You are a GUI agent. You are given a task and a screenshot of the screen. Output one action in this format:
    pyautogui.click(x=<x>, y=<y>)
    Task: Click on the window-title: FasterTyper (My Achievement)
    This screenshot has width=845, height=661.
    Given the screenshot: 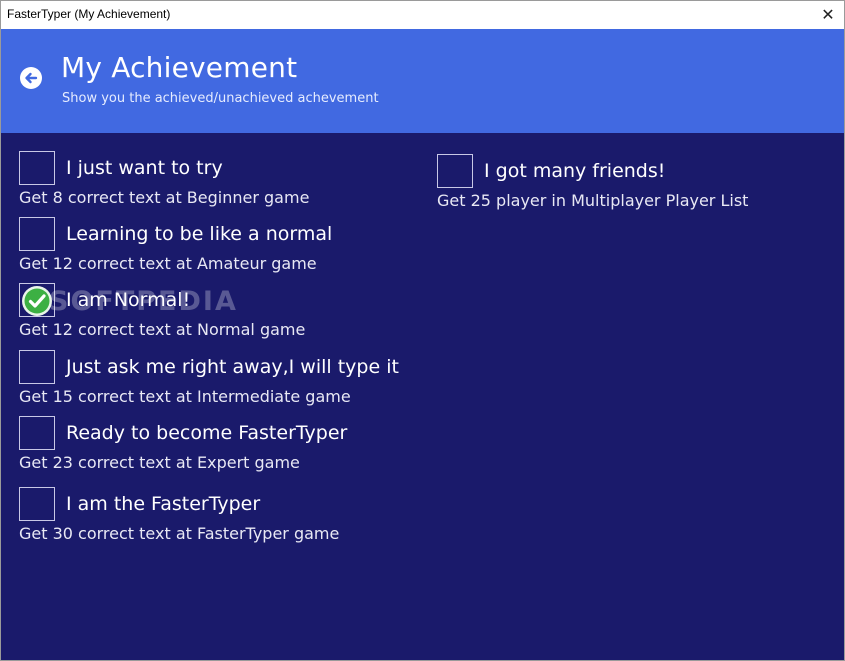 What is the action you would take?
    pyautogui.click(x=89, y=14)
    